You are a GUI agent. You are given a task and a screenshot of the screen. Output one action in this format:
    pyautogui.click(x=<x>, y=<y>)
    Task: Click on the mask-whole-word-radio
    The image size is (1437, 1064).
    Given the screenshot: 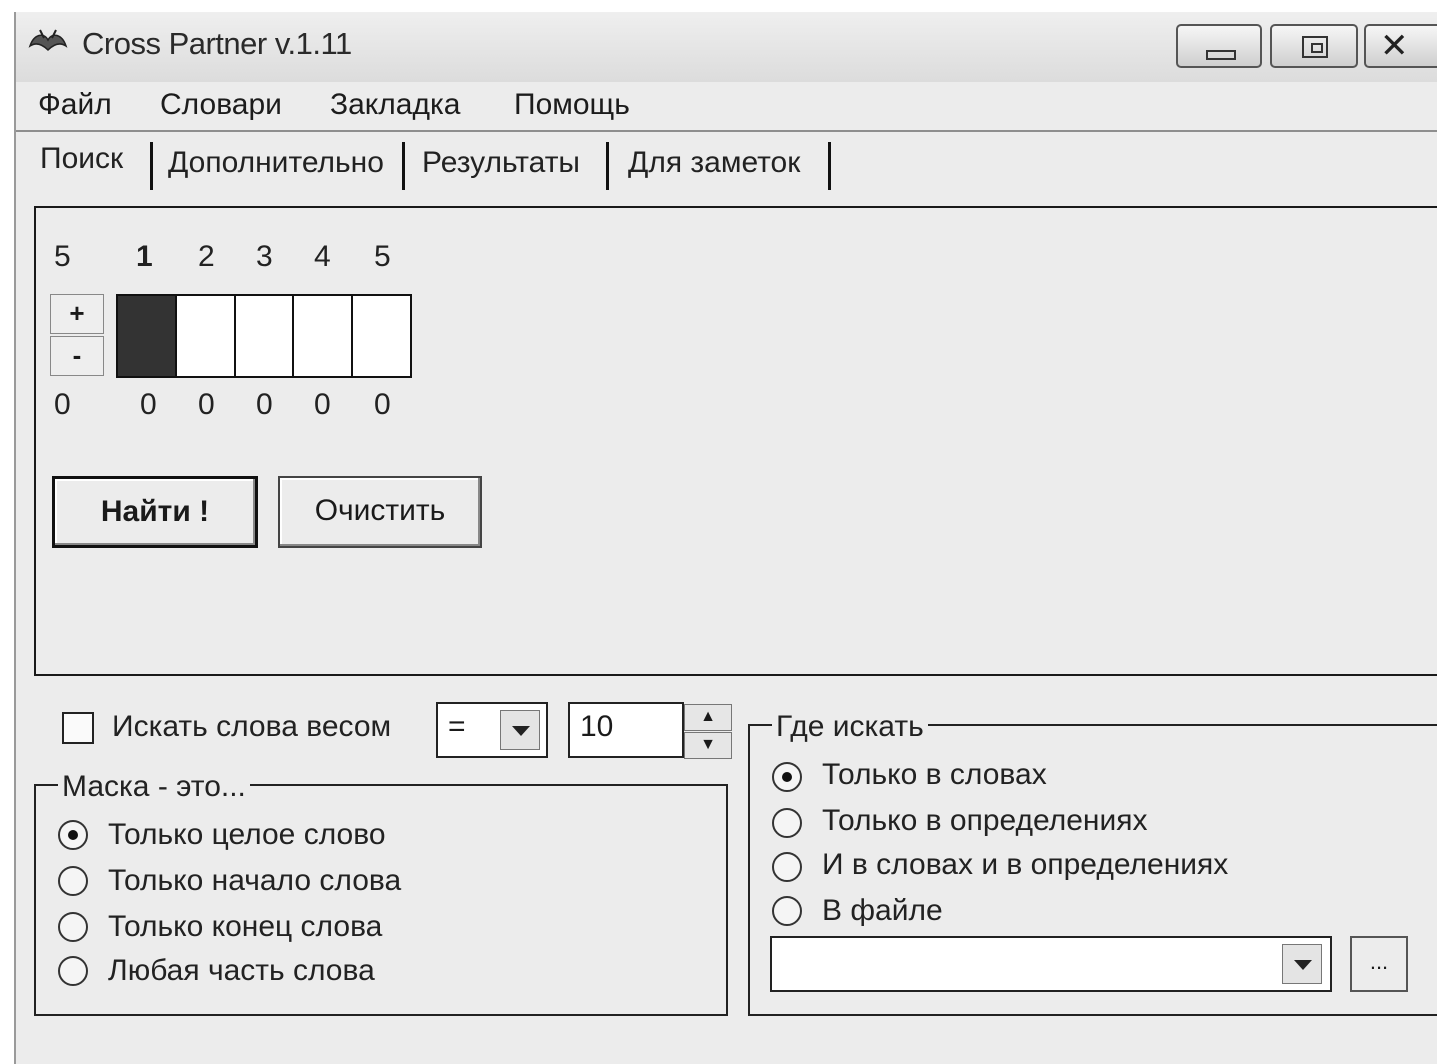 What is the action you would take?
    pyautogui.click(x=73, y=835)
    